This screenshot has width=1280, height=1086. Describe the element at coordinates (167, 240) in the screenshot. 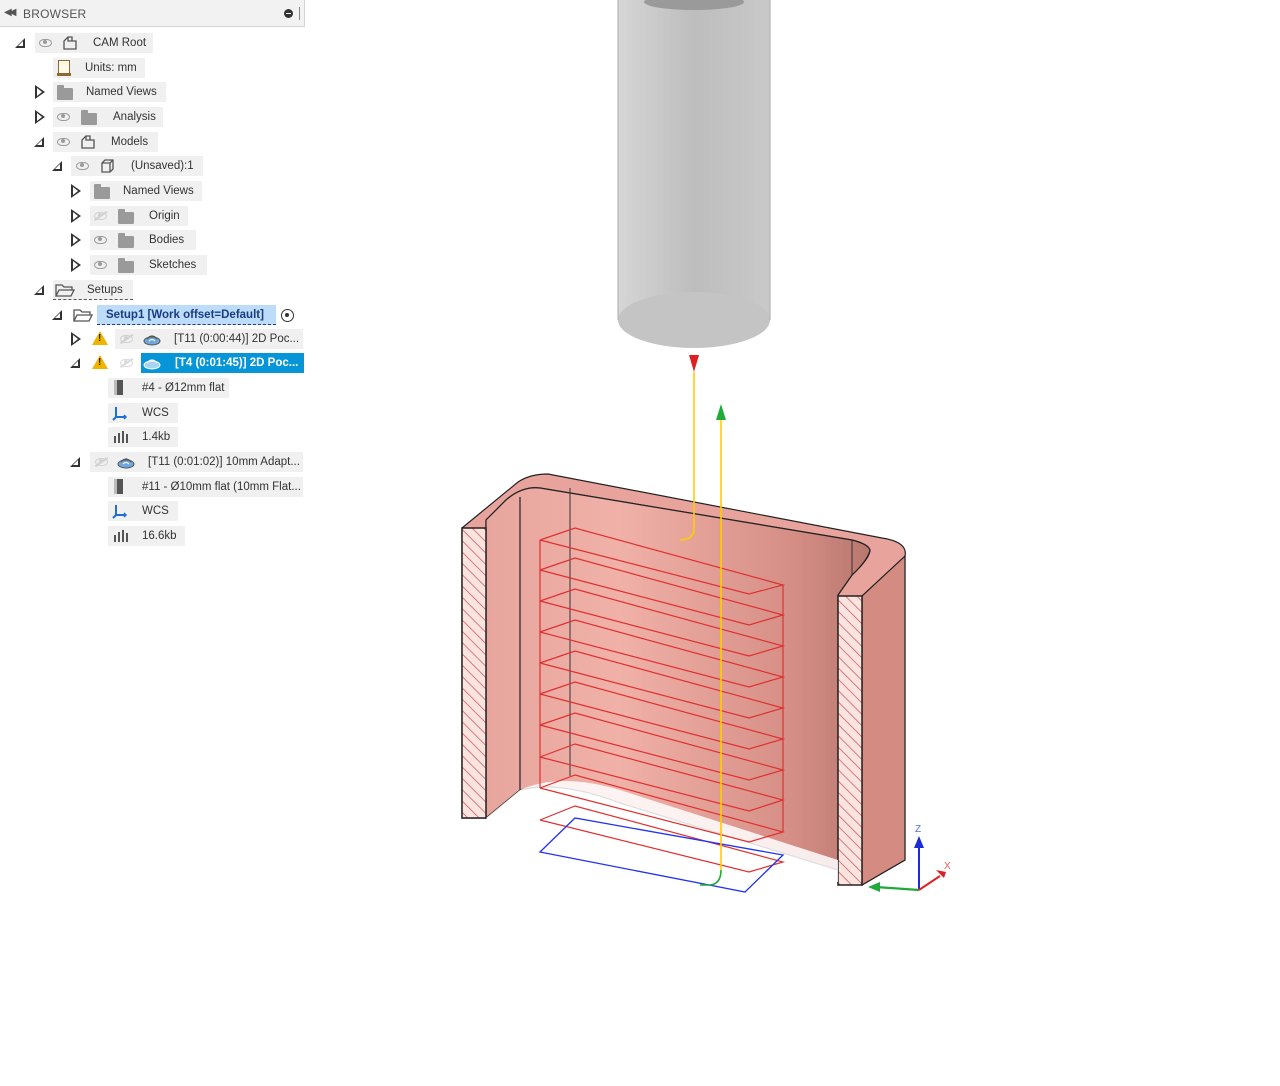

I see `tree-label: Bodies` at that location.